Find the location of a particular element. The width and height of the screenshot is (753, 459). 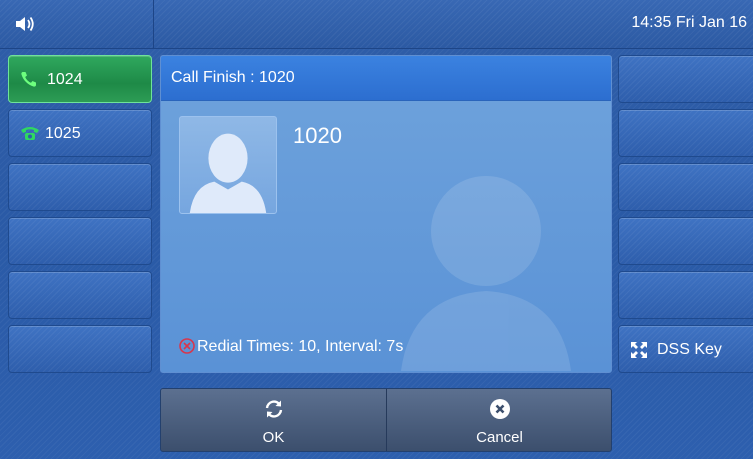

line-key-label: 1024 is located at coordinates (65, 79).